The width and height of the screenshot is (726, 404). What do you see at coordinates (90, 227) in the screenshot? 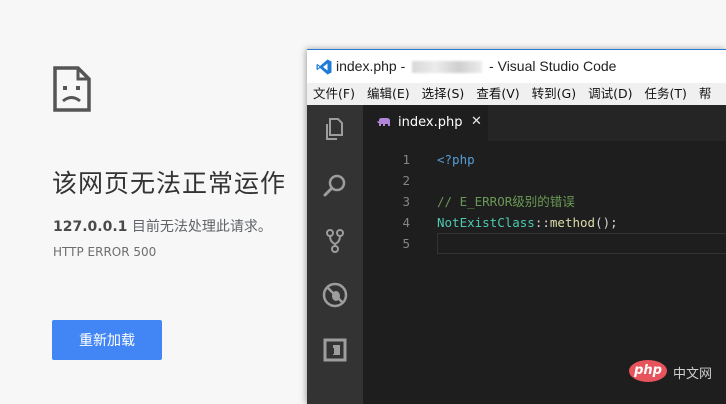
I see `error-host: 127.0.0.1` at bounding box center [90, 227].